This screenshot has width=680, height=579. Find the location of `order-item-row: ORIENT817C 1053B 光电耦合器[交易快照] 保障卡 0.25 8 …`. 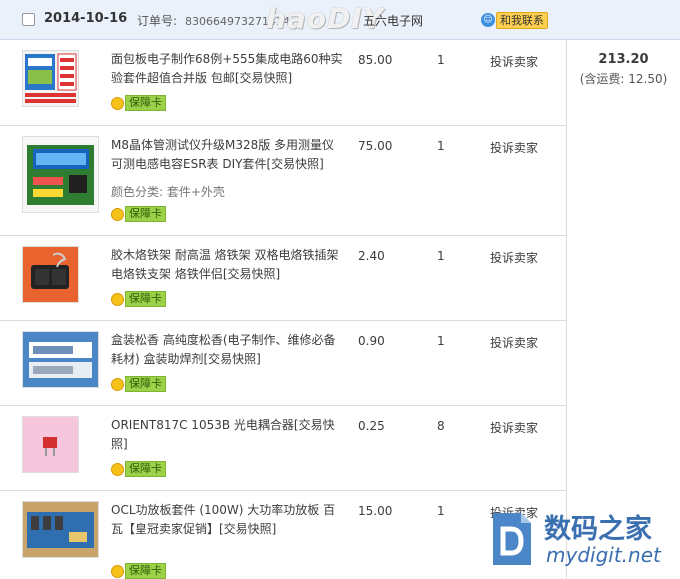

order-item-row: ORIENT817C 1053B 光电耦合器[交易快照] 保障卡 0.25 8 … is located at coordinates (283, 448).